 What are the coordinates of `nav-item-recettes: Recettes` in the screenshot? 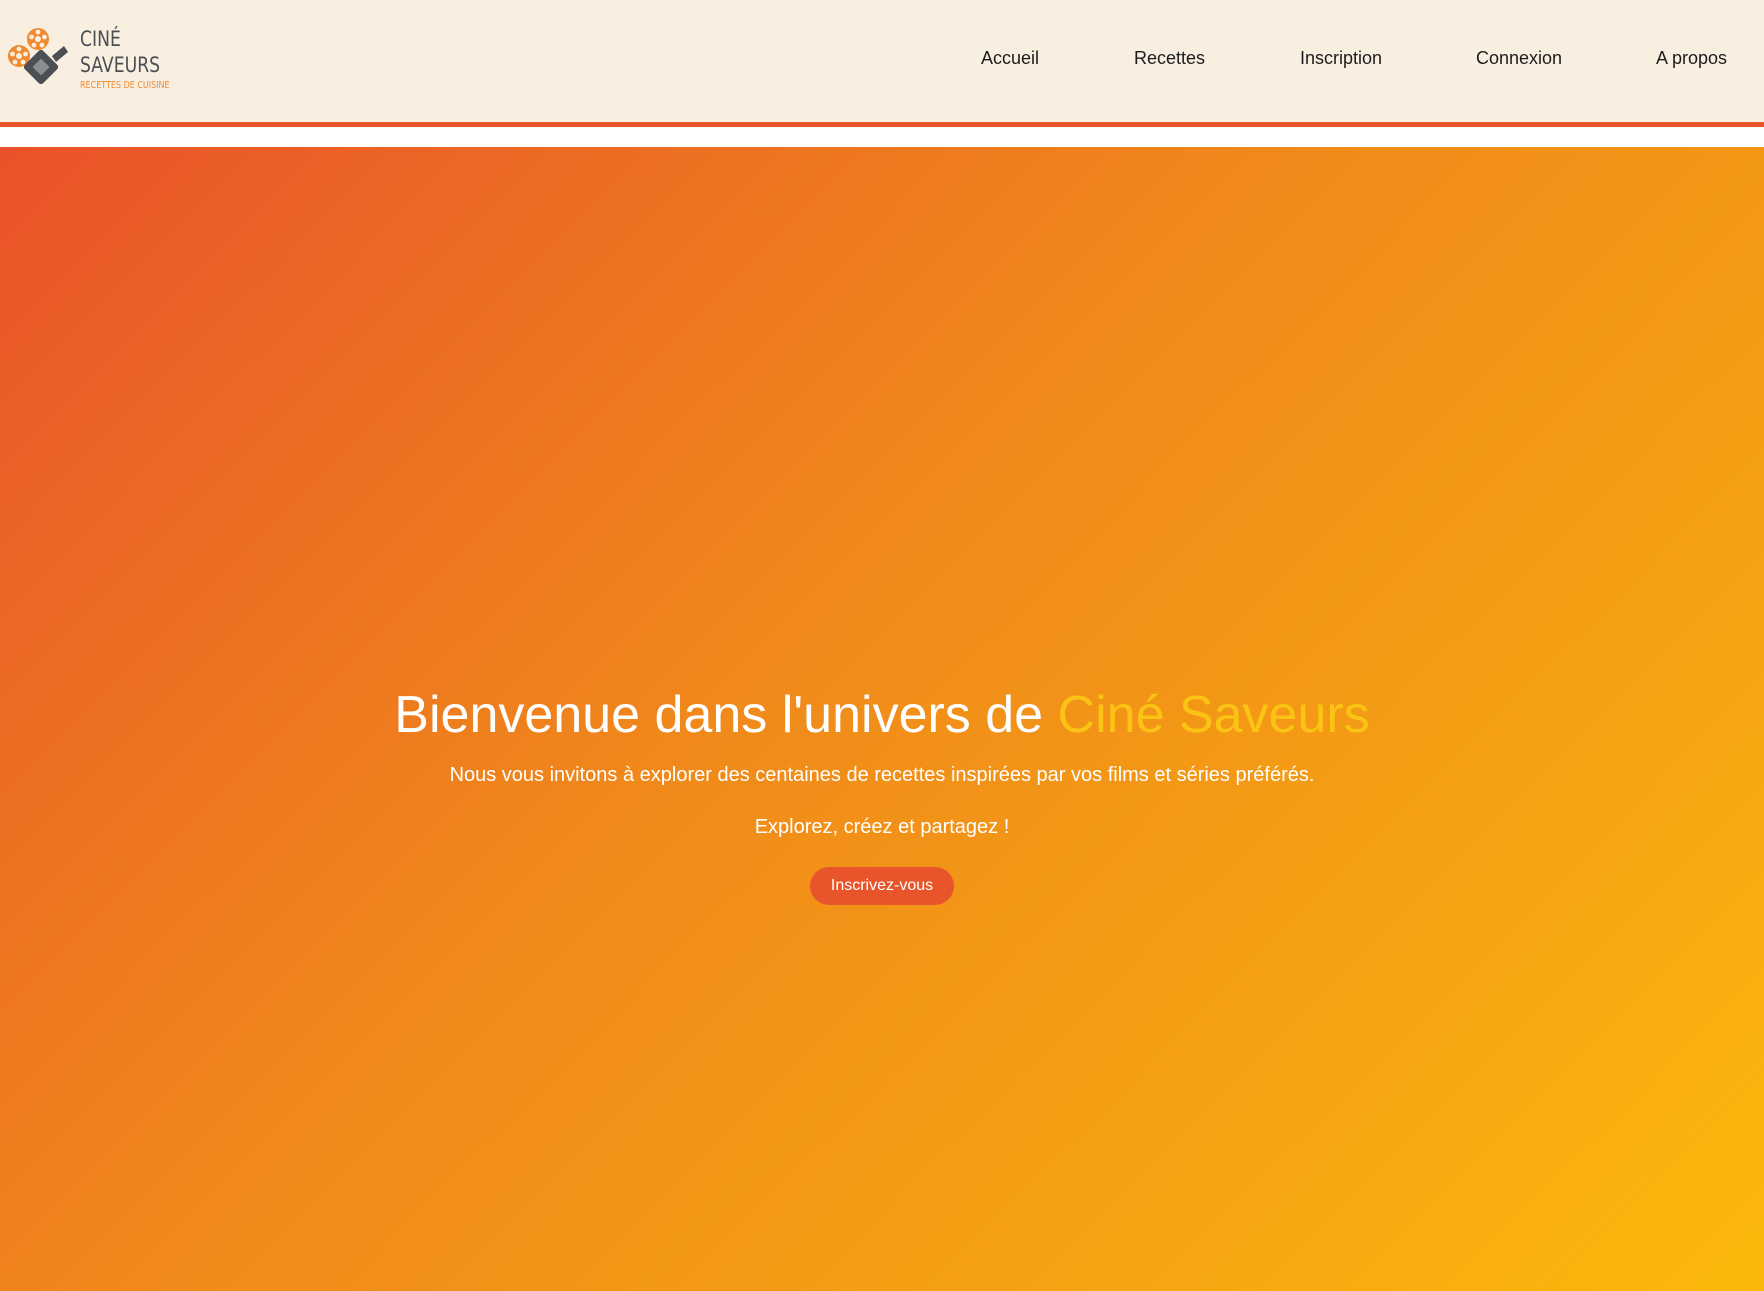 It's located at (1169, 58).